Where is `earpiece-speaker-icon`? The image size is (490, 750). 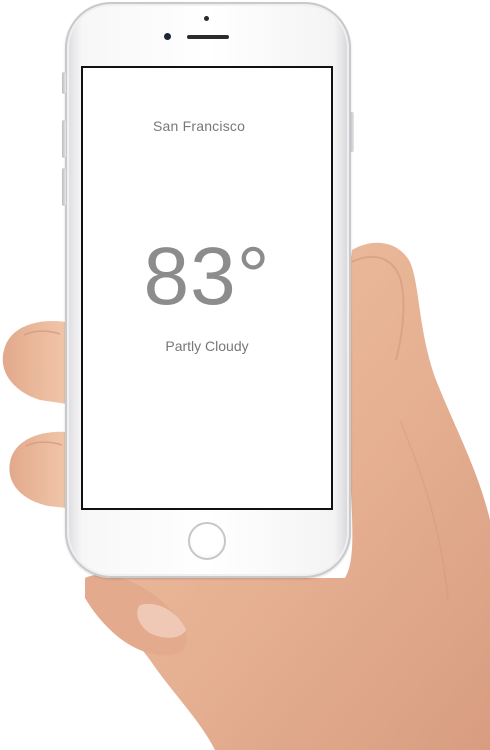 earpiece-speaker-icon is located at coordinates (208, 37).